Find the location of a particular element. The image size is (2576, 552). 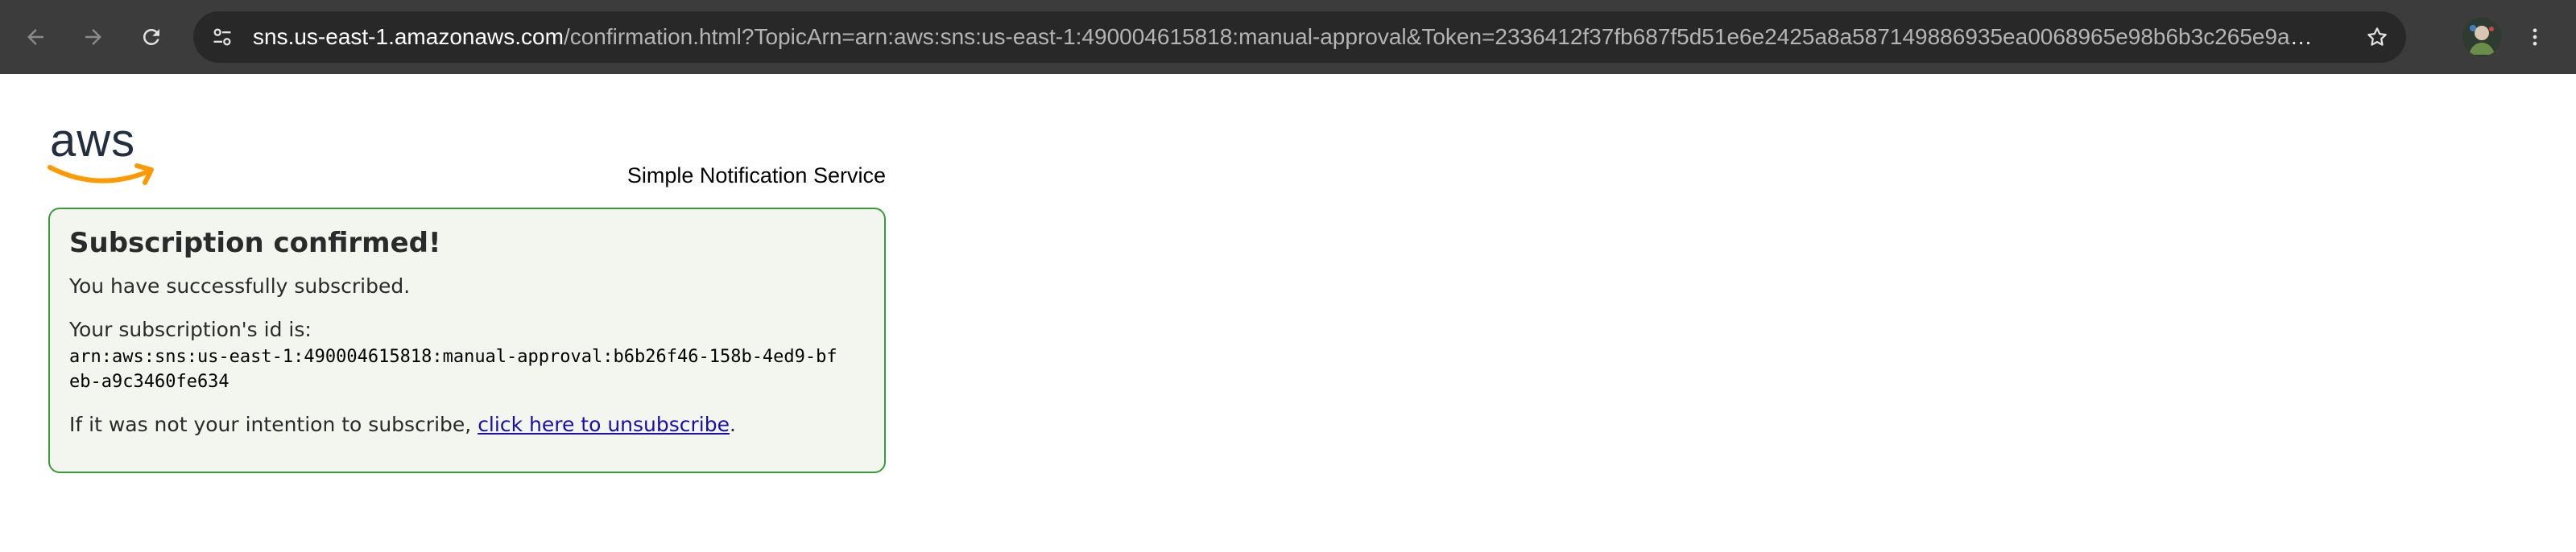

arrow-right-icon is located at coordinates (93, 37).